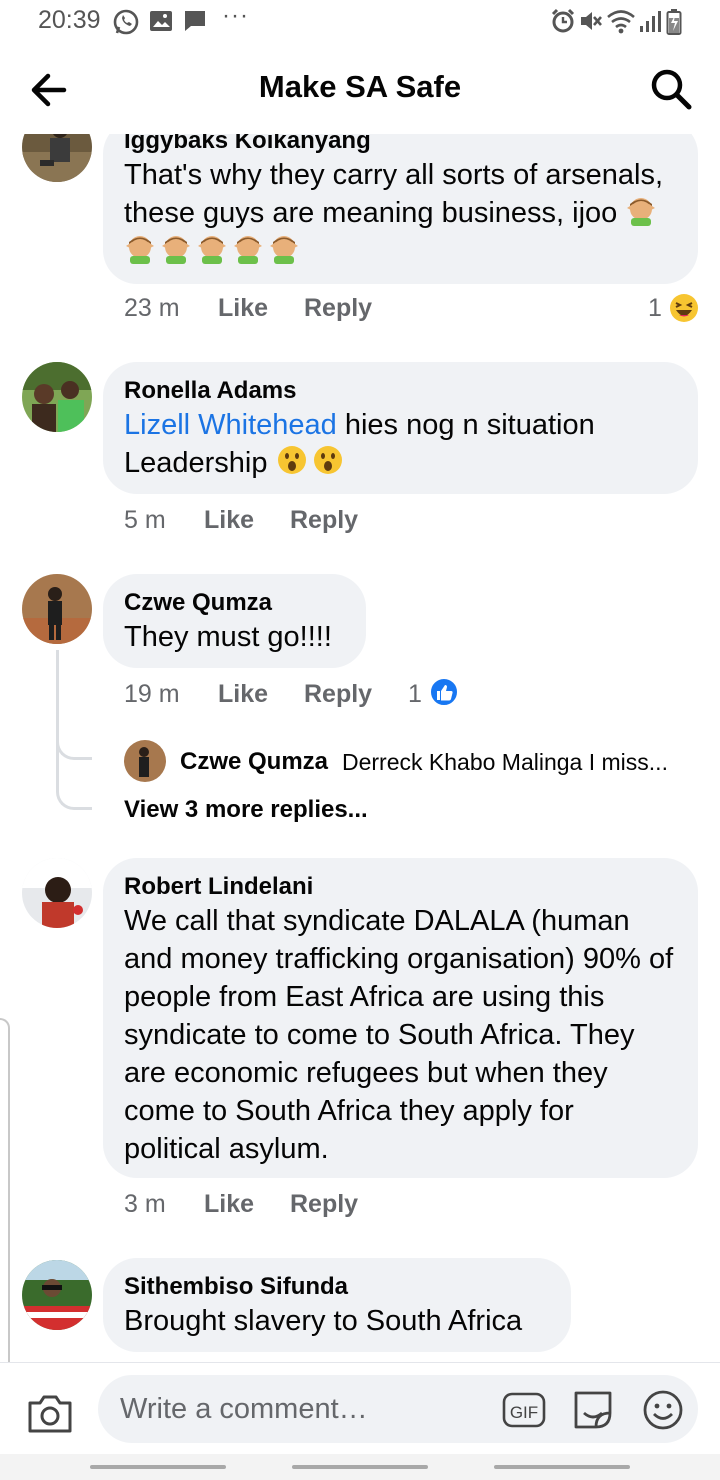  I want to click on comment-author: Robert Lindelani, so click(401, 887).